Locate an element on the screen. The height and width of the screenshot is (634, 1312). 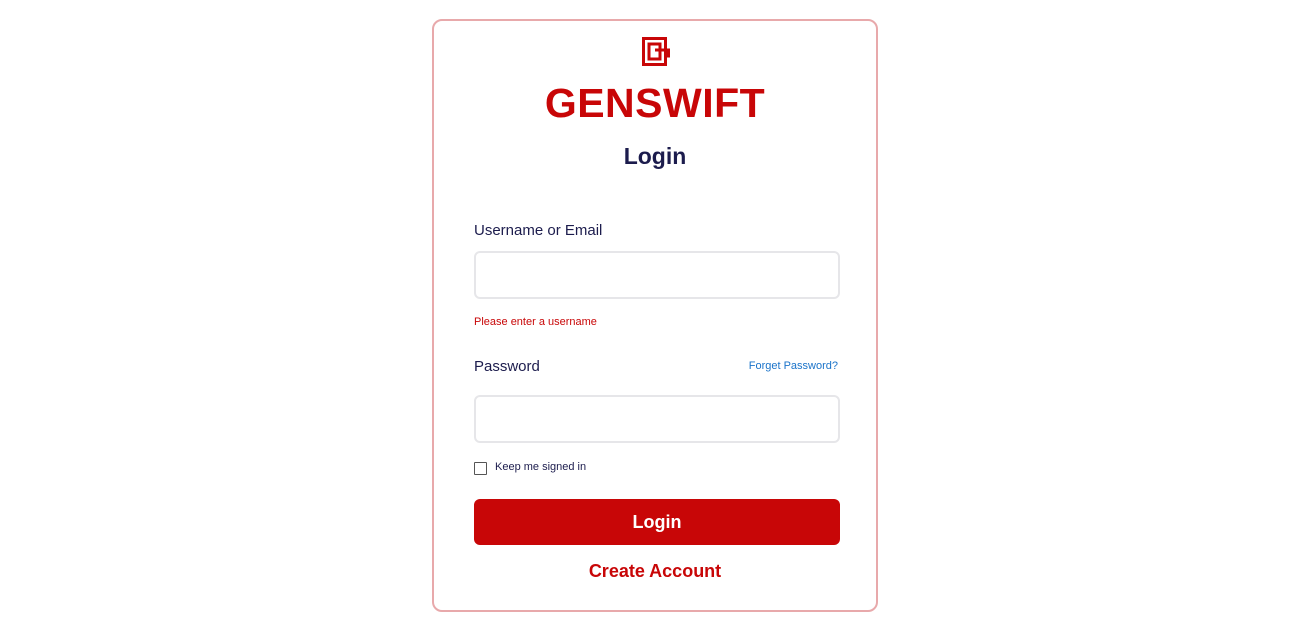
create-account-link: Create Account is located at coordinates (655, 571).